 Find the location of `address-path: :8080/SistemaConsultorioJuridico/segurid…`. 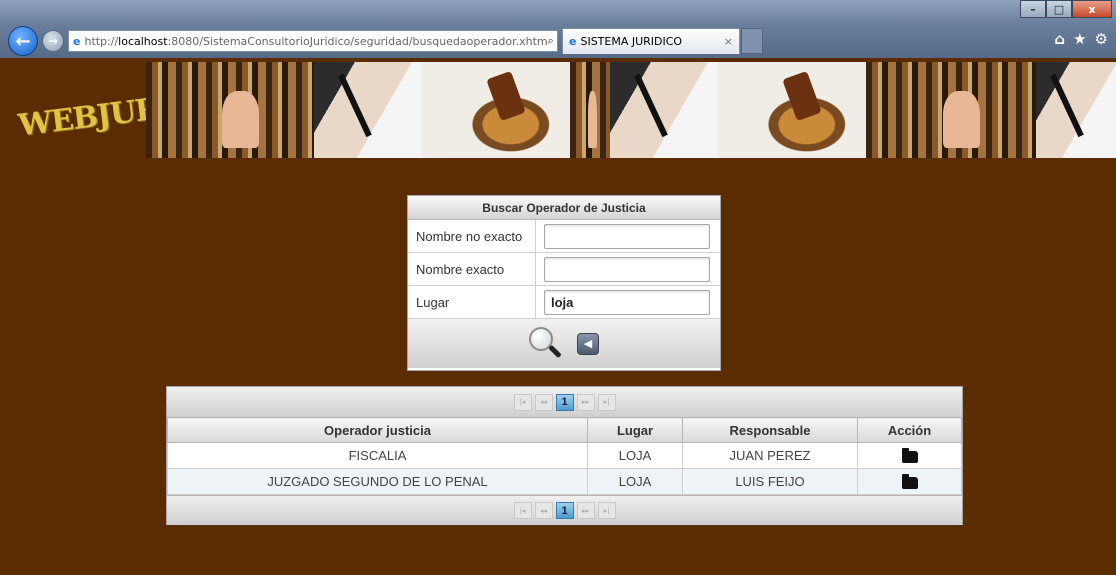

address-path: :8080/SistemaConsultorioJuridico/segurid… is located at coordinates (357, 41).